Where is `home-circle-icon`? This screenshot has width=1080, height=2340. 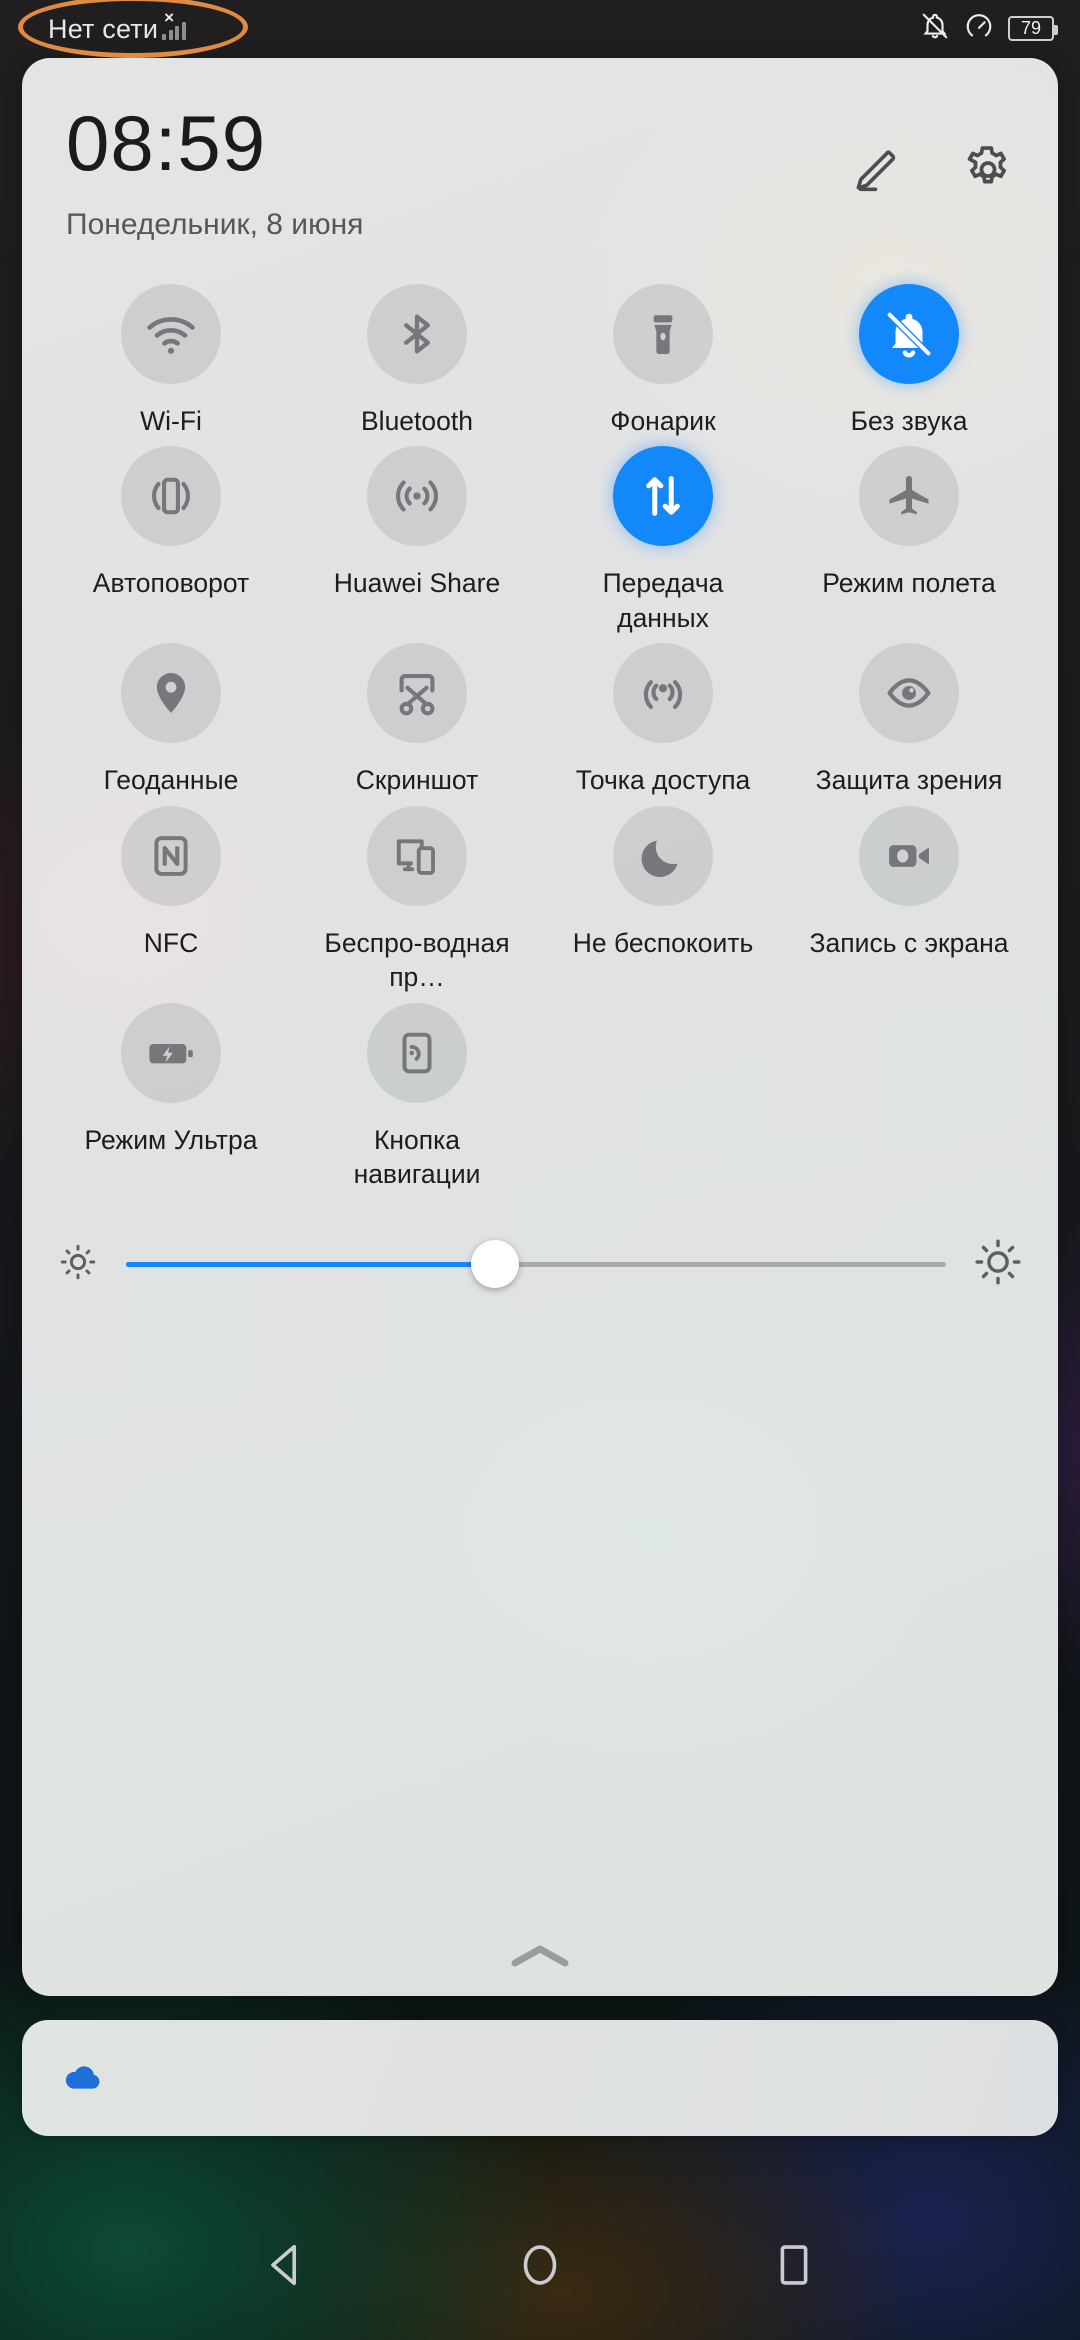 home-circle-icon is located at coordinates (540, 2265).